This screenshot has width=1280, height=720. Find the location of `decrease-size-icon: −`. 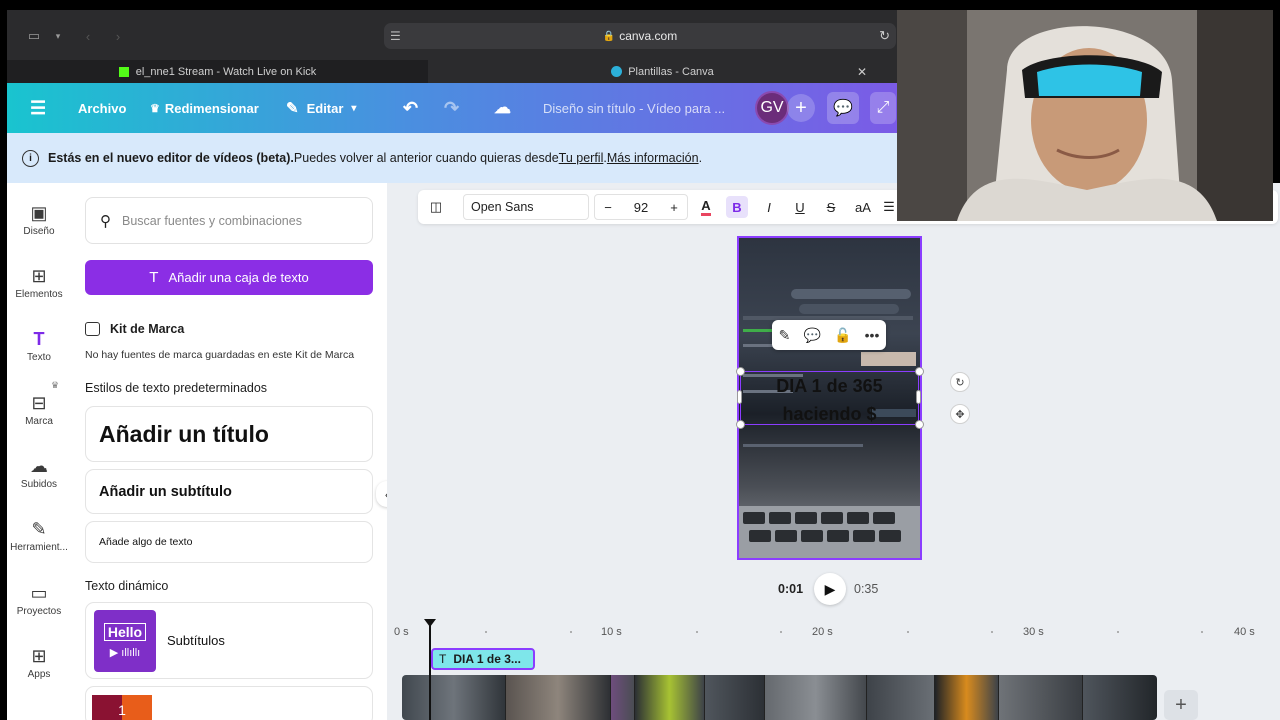

decrease-size-icon: − is located at coordinates (608, 207).